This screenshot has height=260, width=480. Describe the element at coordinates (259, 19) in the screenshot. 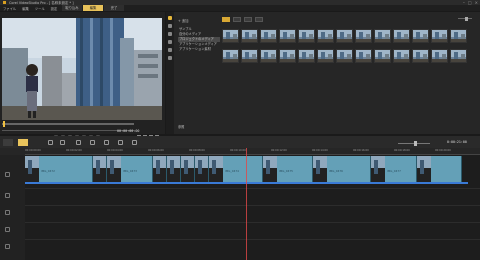

I see `show-audio-icon` at that location.